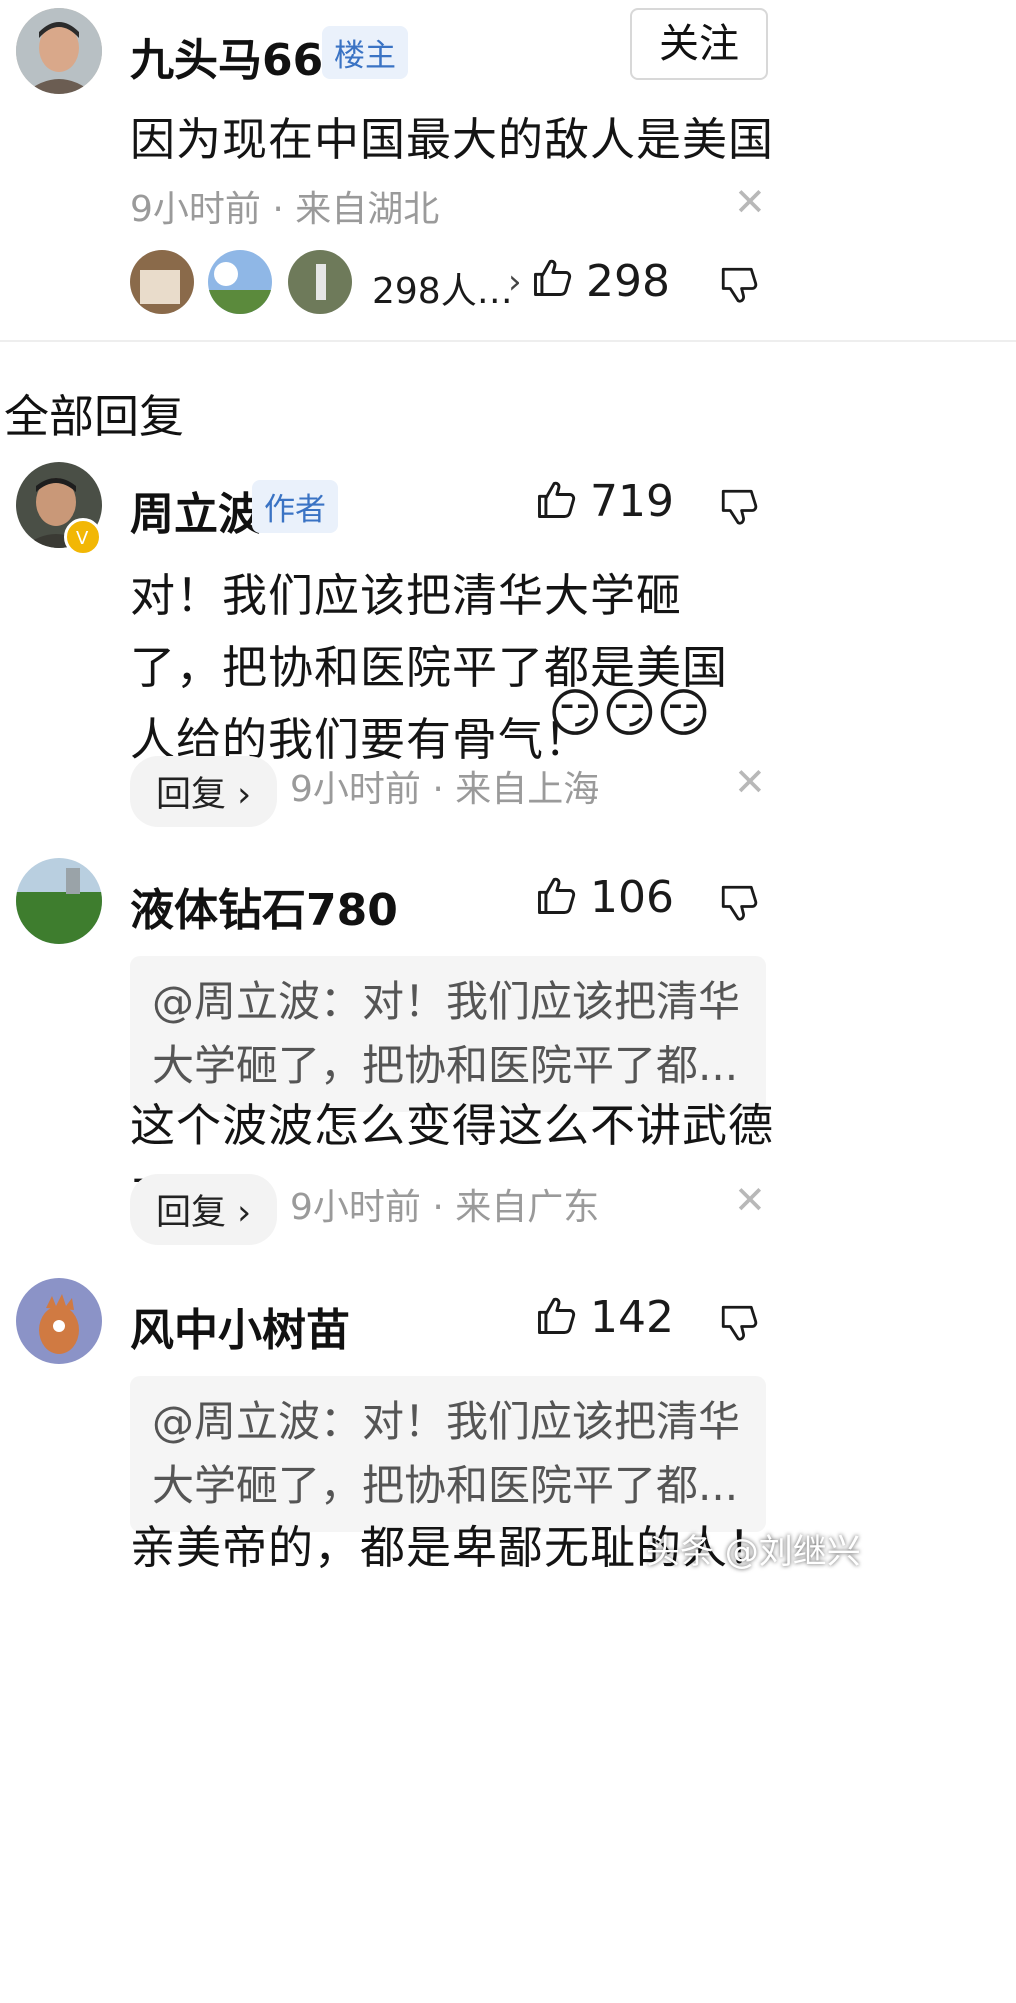 Image resolution: width=1016 pixels, height=2003 pixels. I want to click on reply-author-name: 周立波, so click(196, 510).